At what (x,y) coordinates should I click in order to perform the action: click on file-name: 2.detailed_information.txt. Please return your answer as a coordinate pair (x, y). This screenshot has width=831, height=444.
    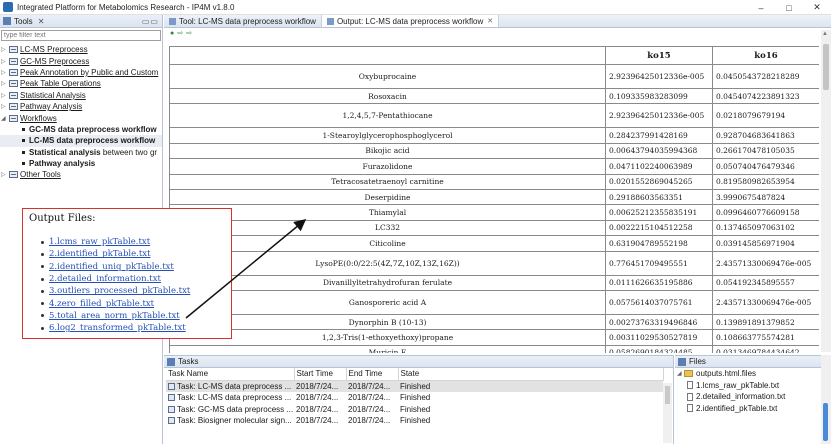
    Looking at the image, I should click on (741, 397).